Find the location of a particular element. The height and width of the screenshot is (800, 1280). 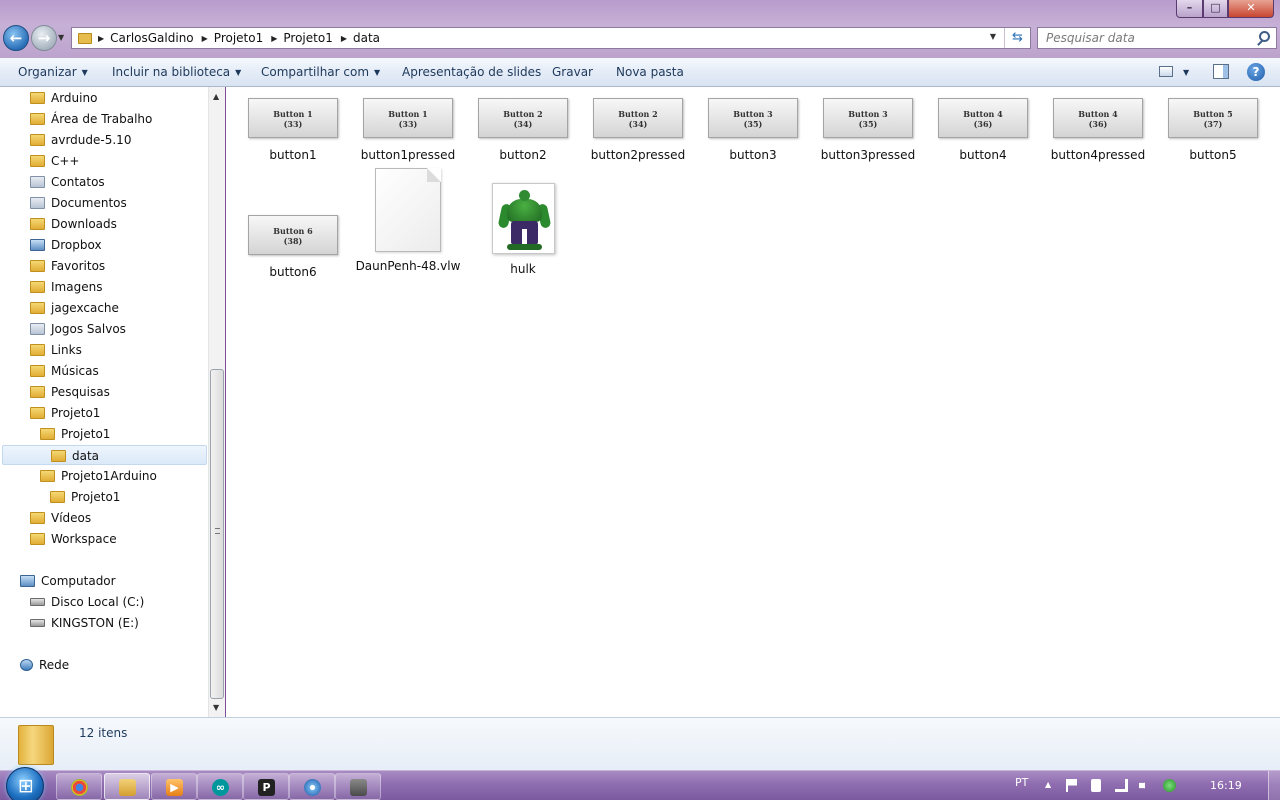

sidebar-item-projeto1-arduino-sub: Projeto1 is located at coordinates (85, 497).